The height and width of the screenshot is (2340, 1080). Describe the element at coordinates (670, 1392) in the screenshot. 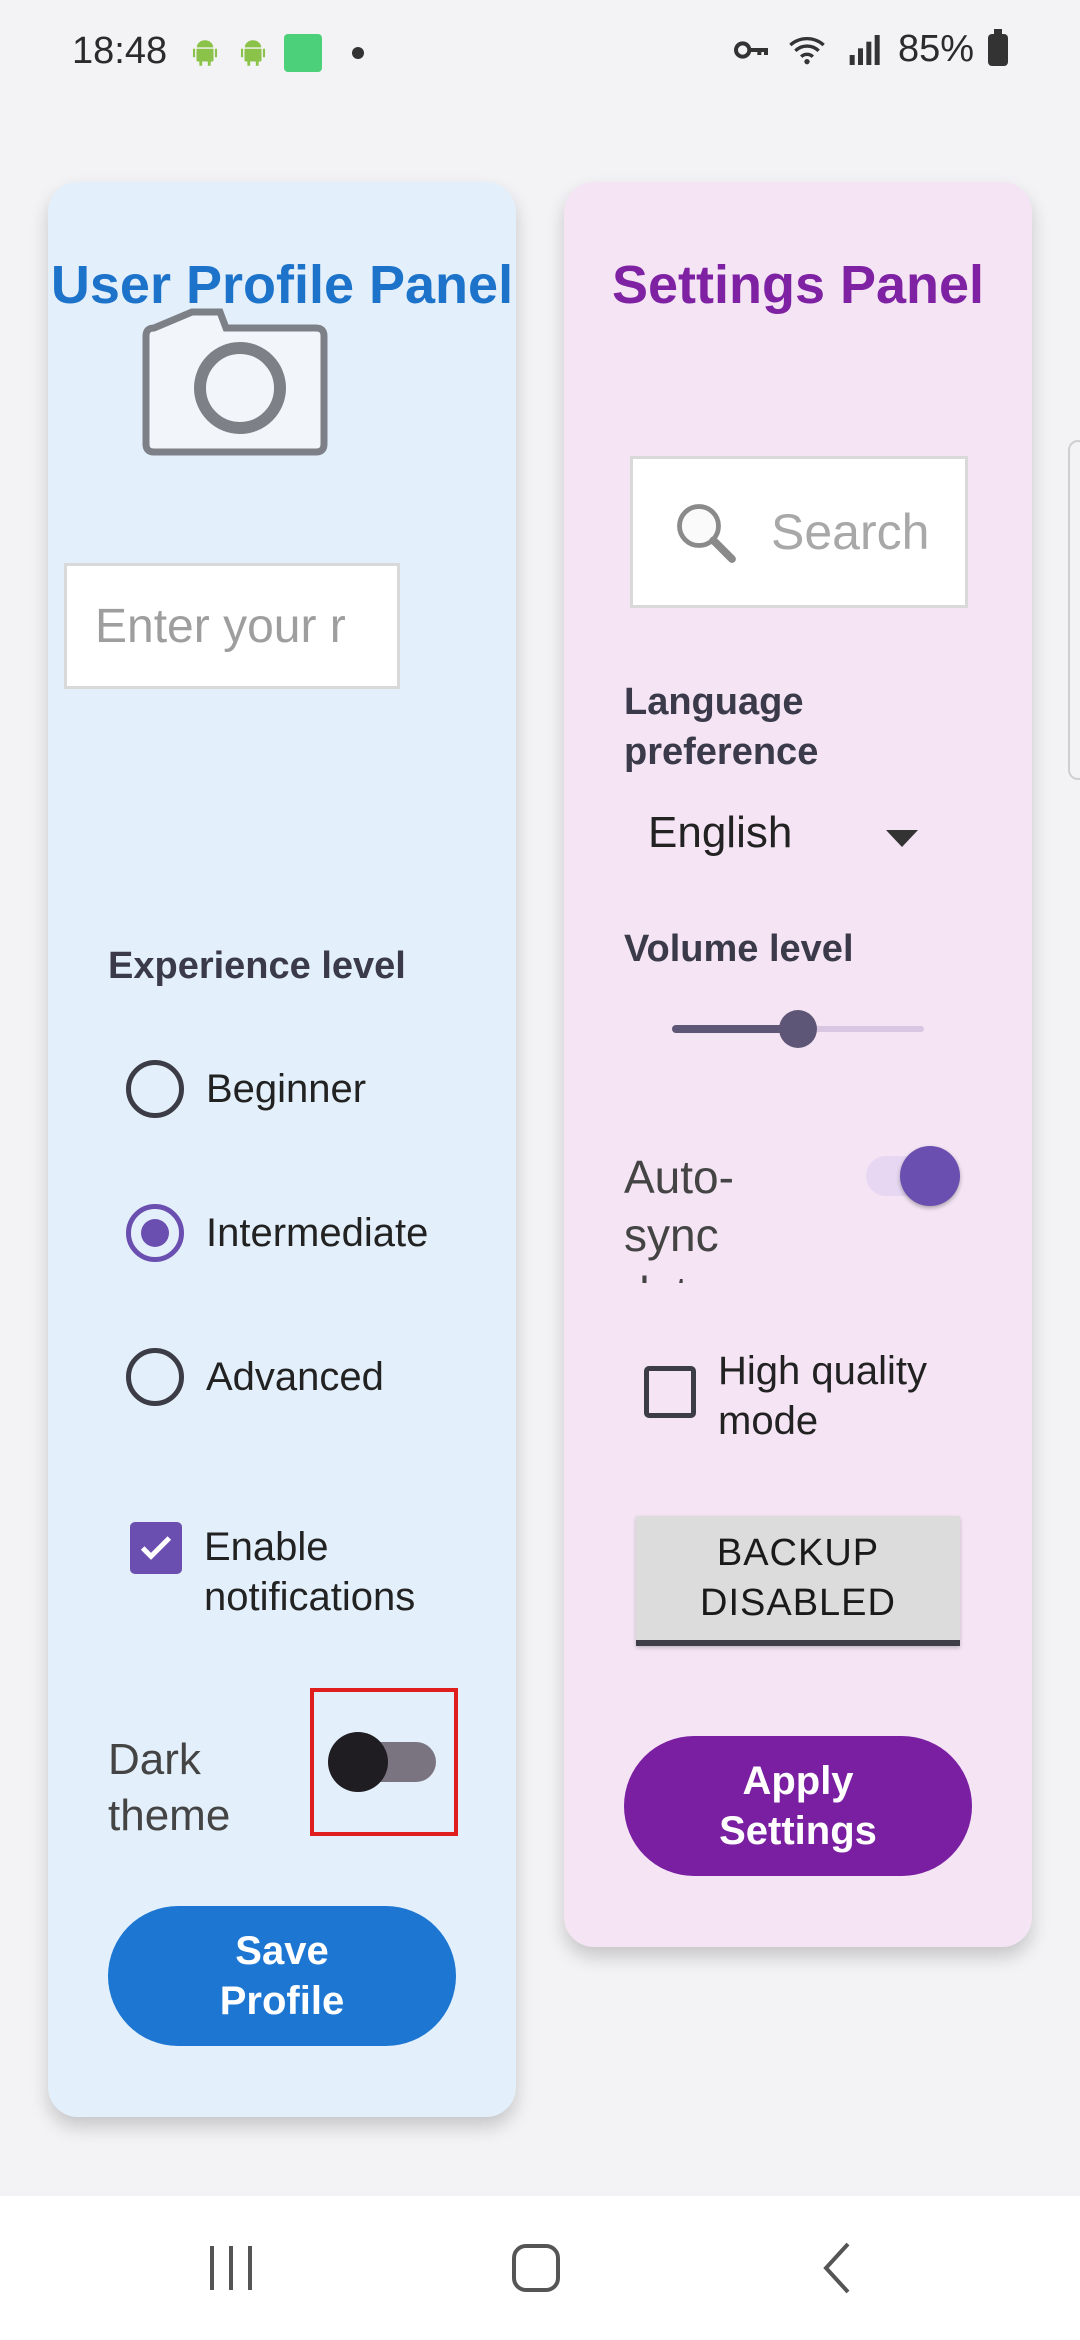

I see `high-quality-checkbox` at that location.